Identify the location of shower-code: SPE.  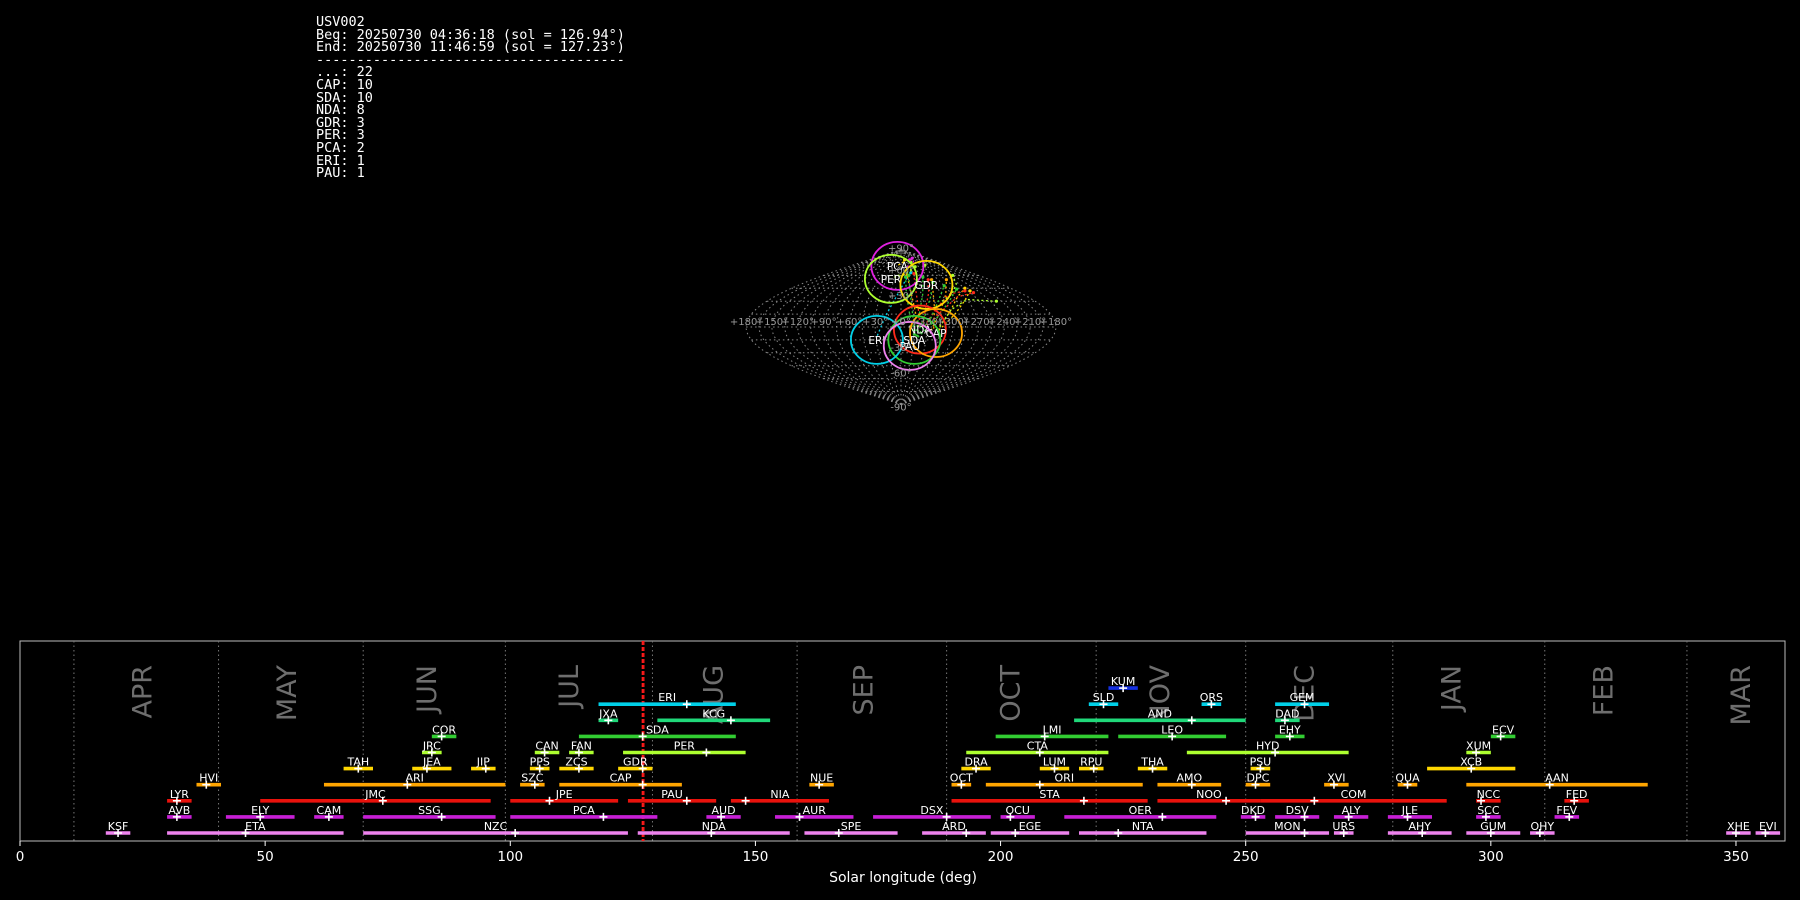
(851, 826).